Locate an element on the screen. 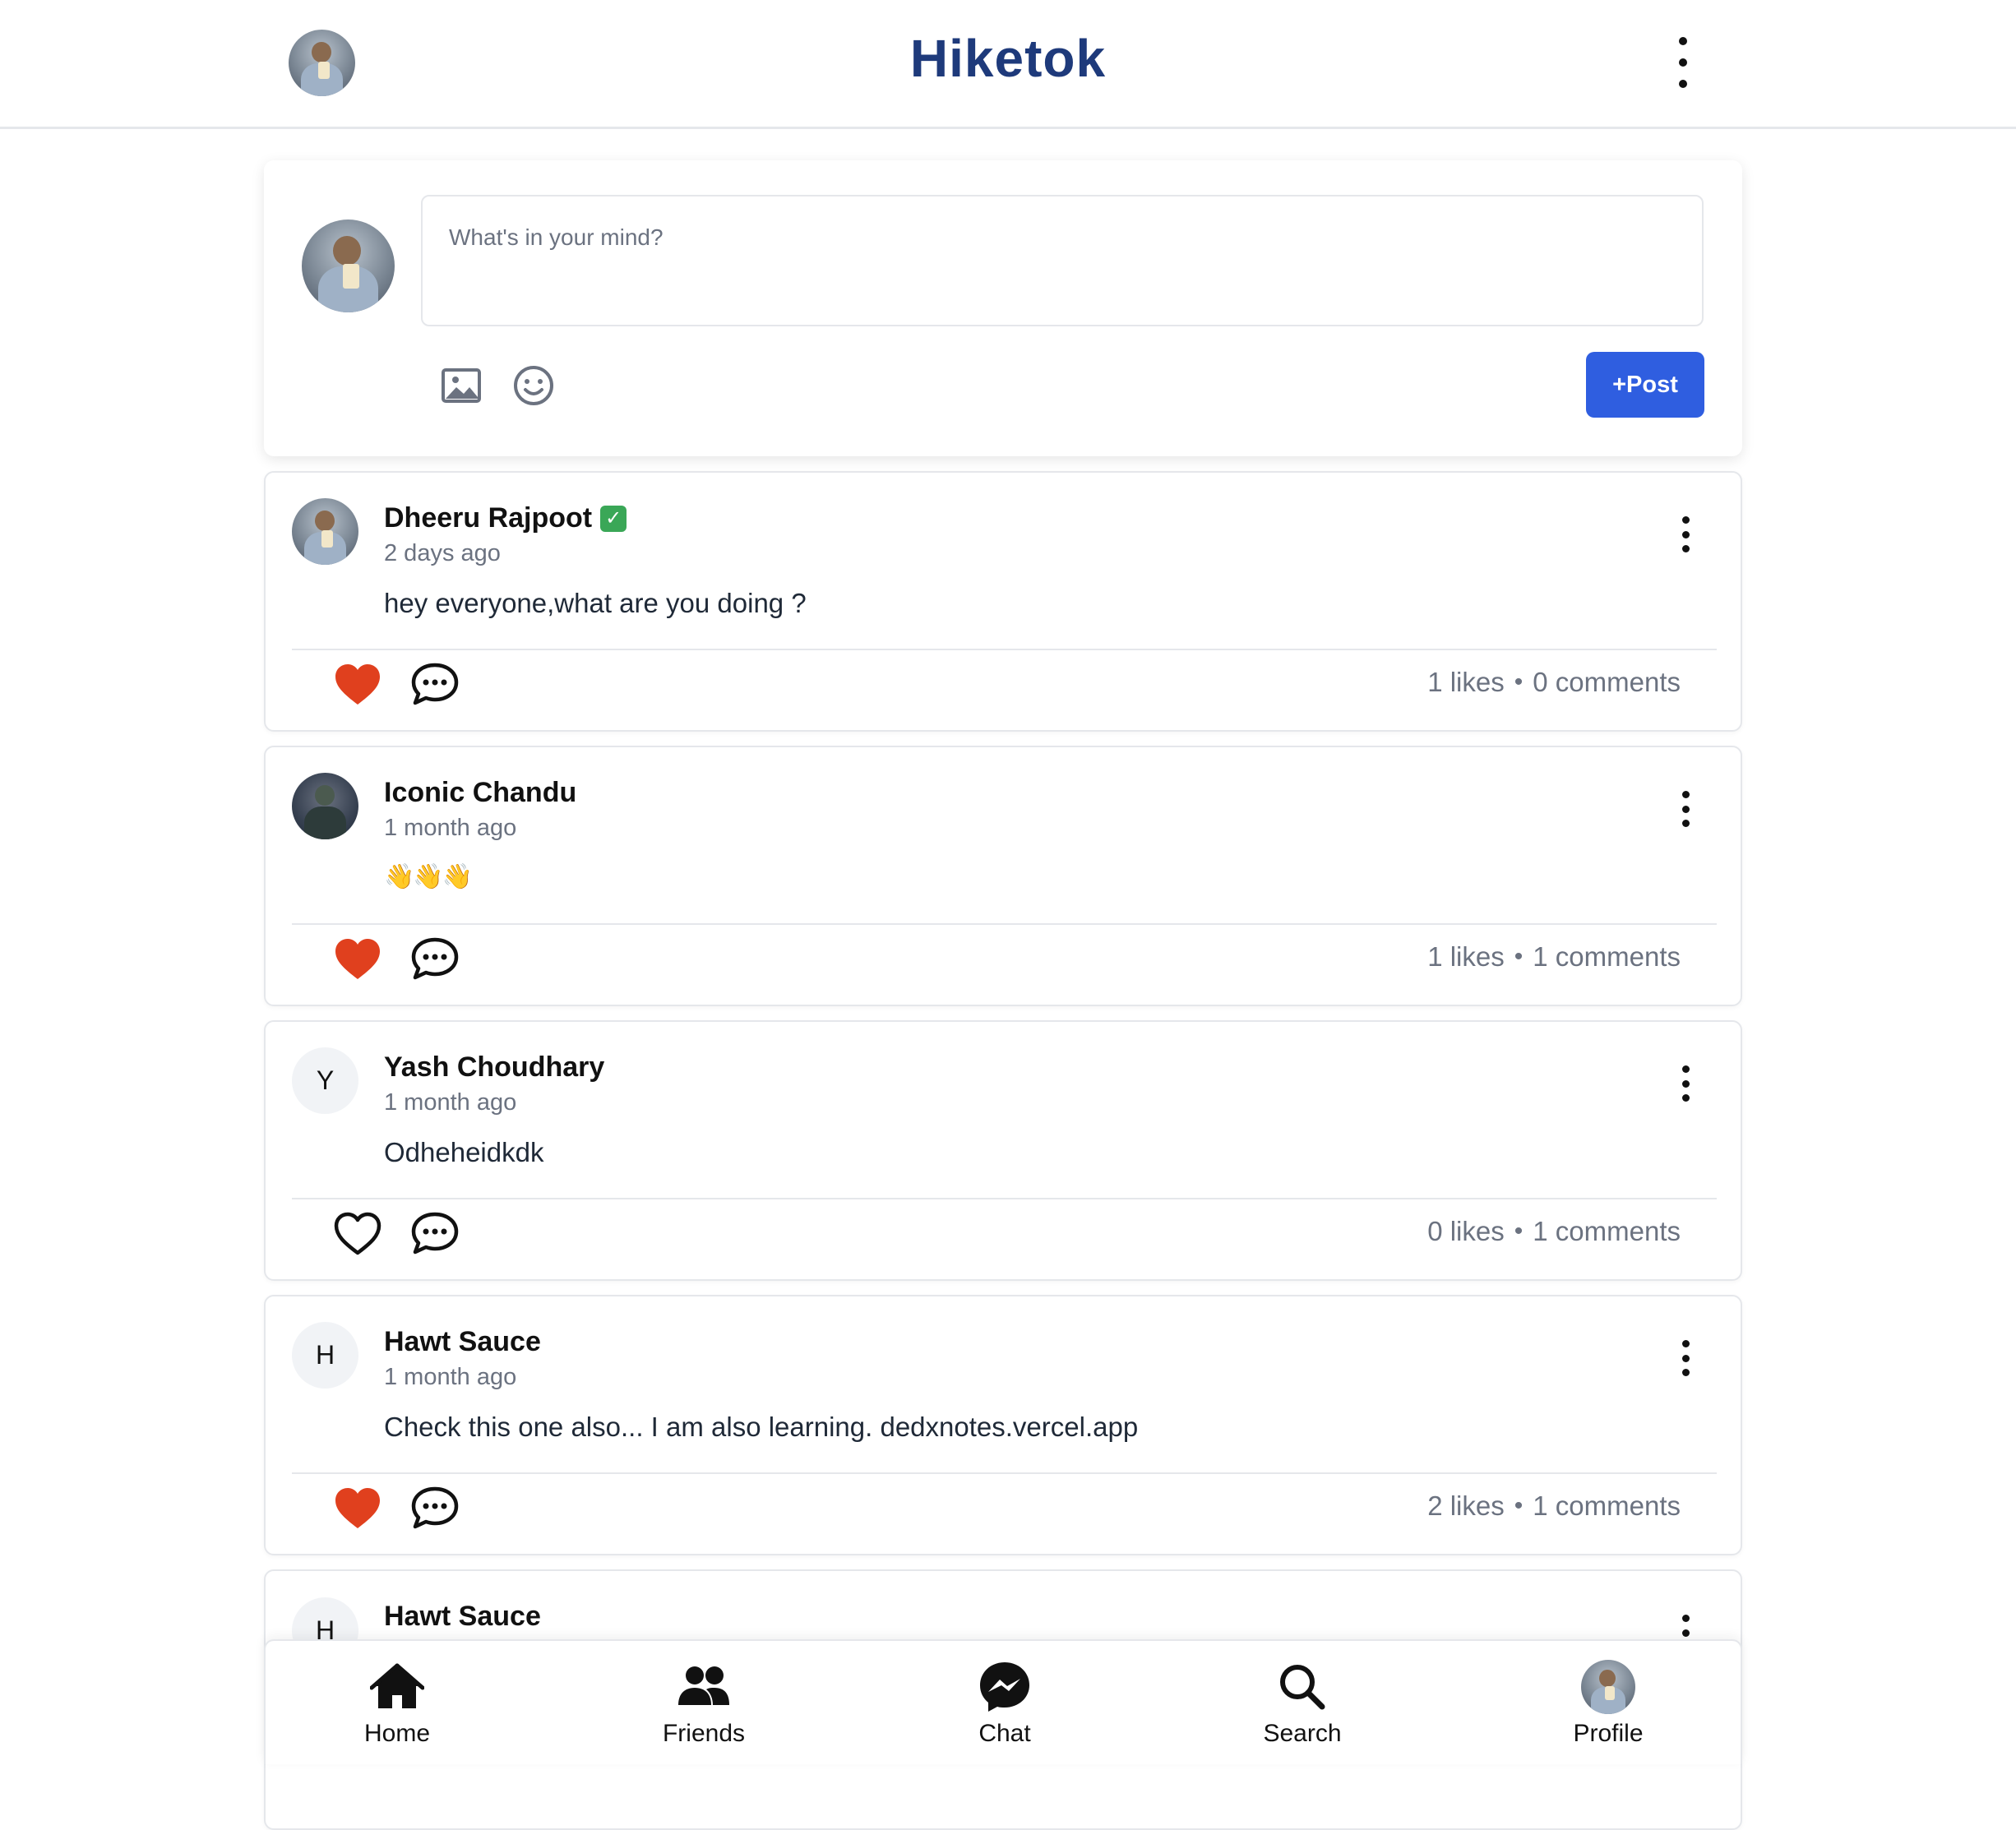 The height and width of the screenshot is (1830, 2016). messenger-icon is located at coordinates (1004, 1687).